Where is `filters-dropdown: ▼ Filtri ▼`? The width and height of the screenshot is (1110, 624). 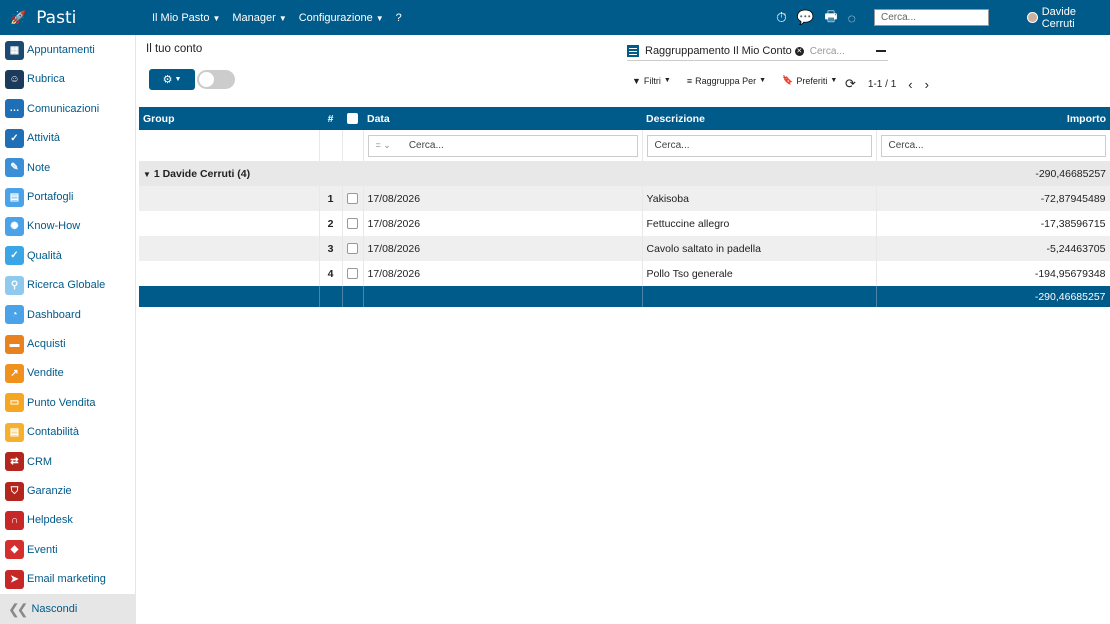
filters-dropdown: ▼ Filtri ▼ is located at coordinates (651, 80).